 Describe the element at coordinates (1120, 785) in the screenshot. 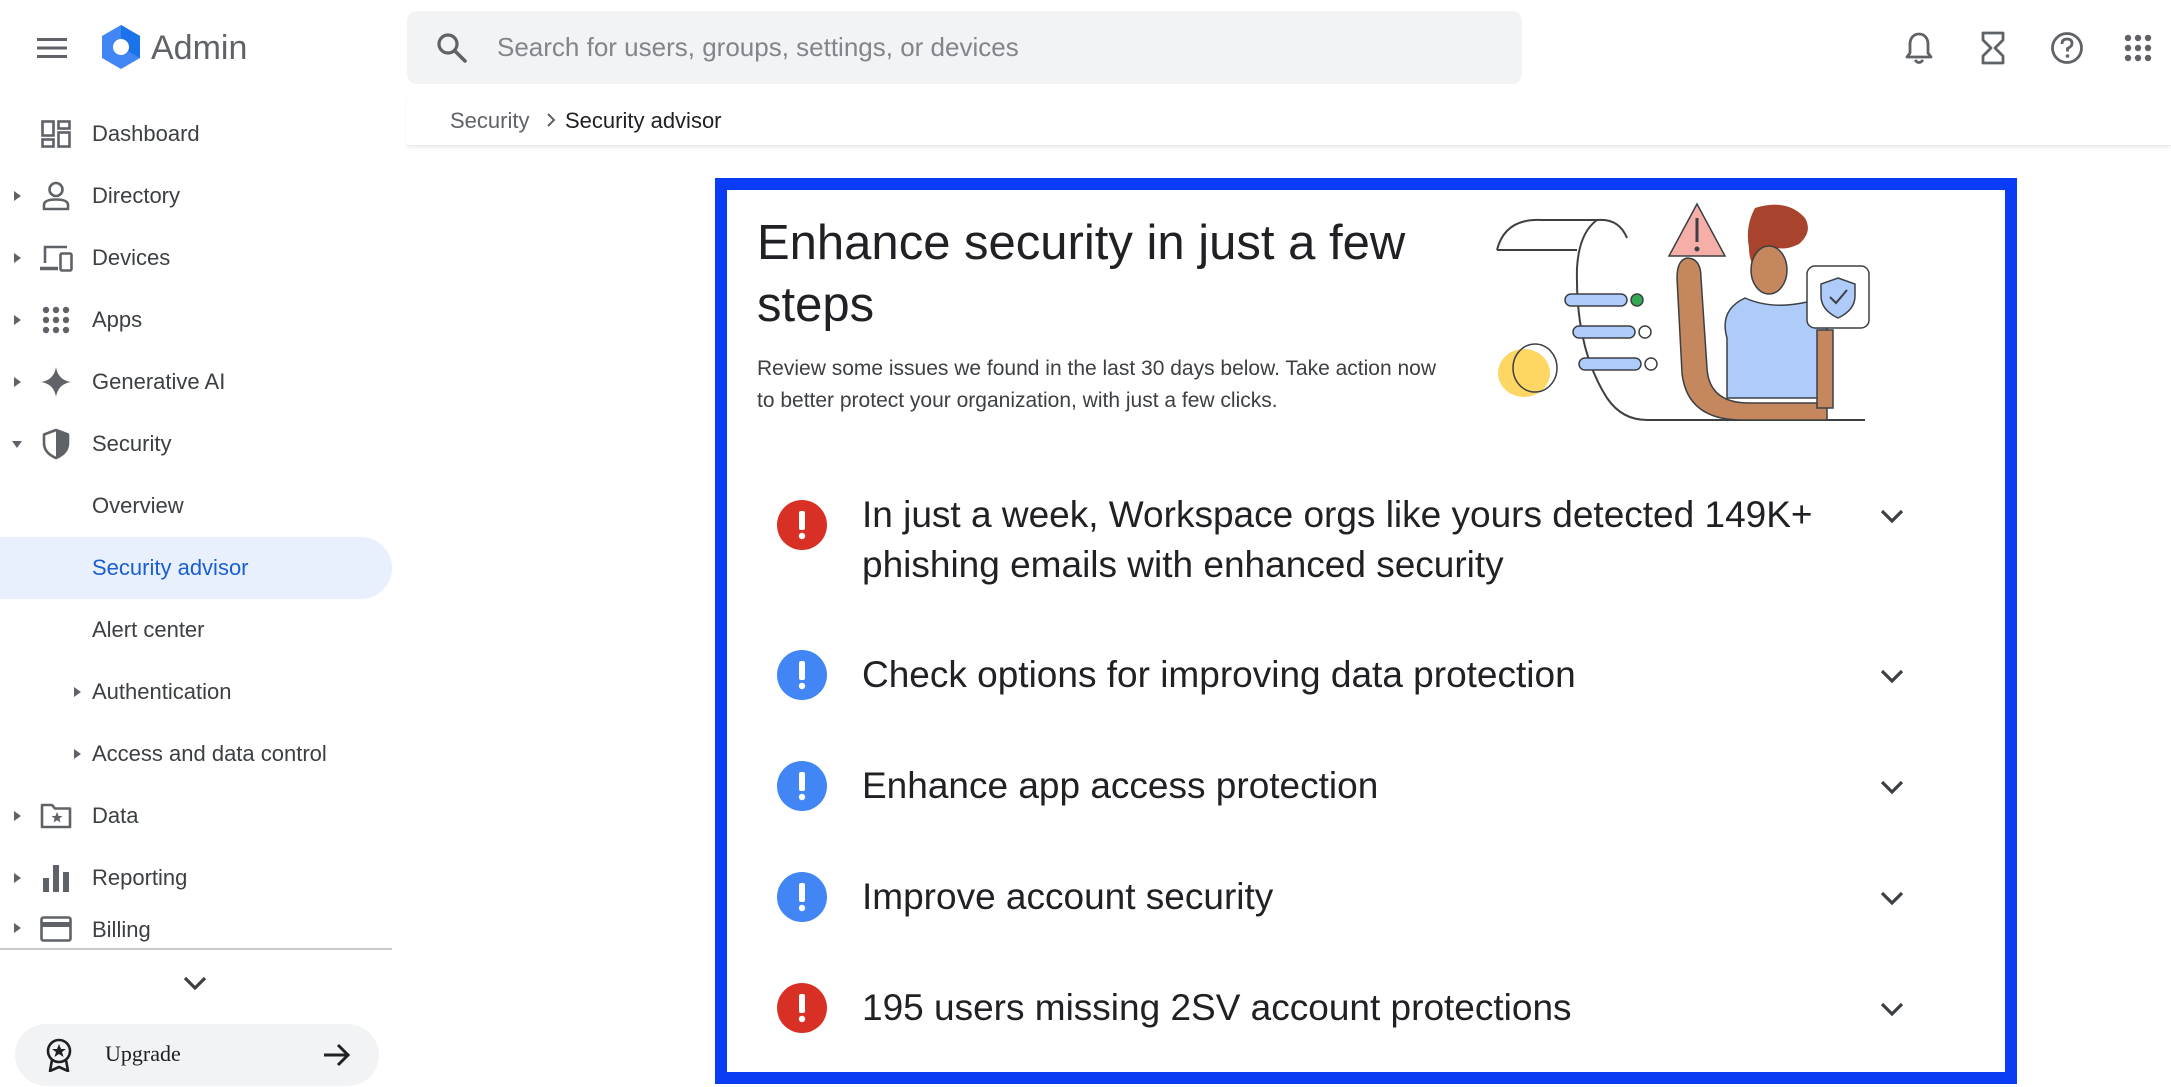

I see `issue-text: Enhance app access protection` at that location.